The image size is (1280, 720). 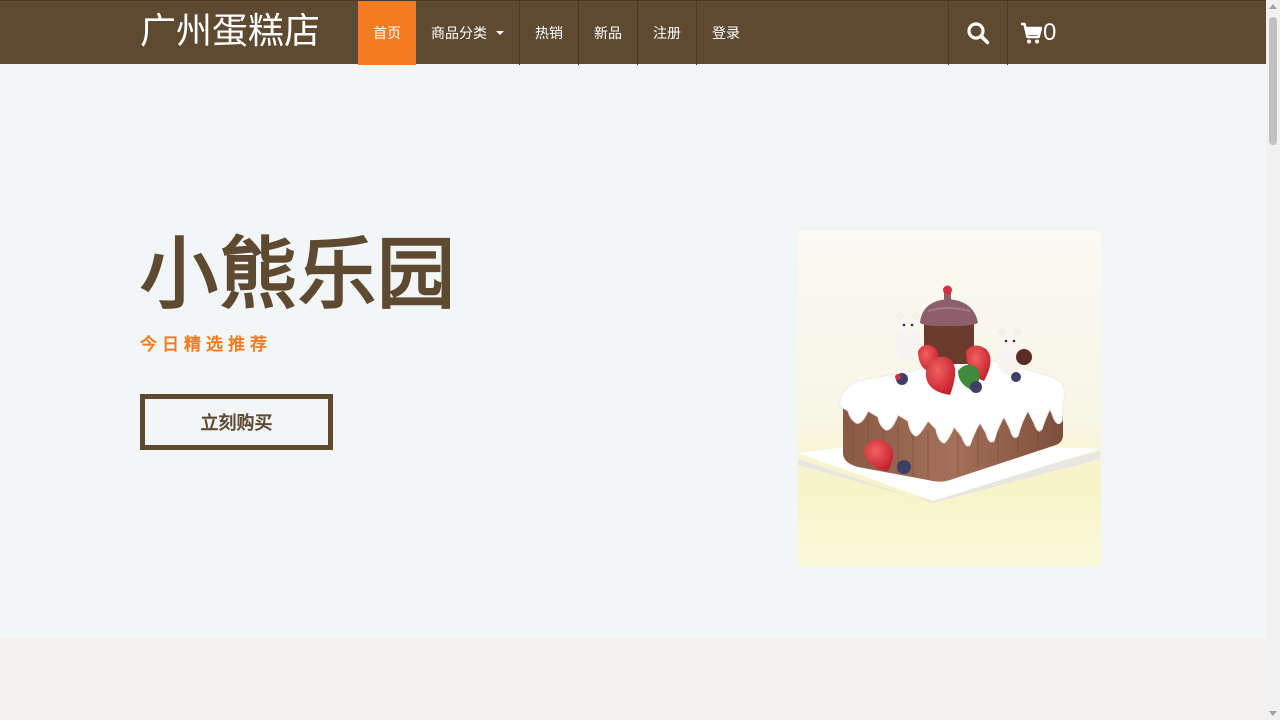 I want to click on nav-item-categories: 商品分类, so click(x=468, y=33).